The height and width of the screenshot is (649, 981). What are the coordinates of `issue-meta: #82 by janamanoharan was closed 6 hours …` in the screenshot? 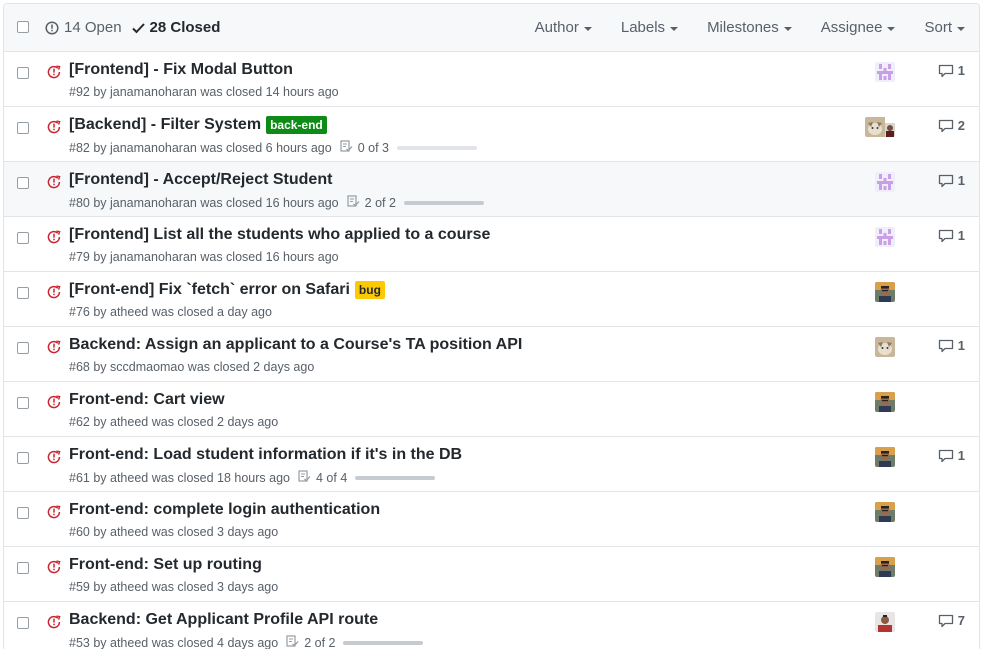 It's located at (200, 147).